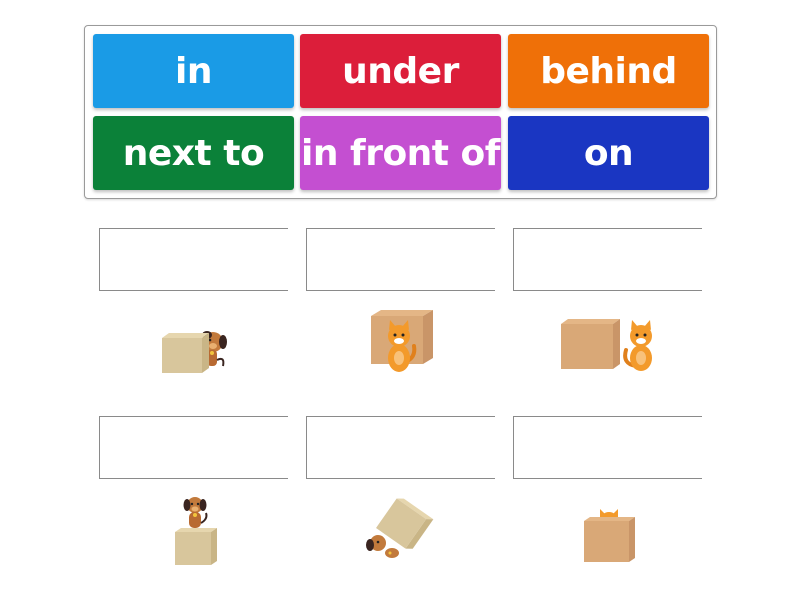 The image size is (800, 600). I want to click on cat-in-box-image, so click(609, 535).